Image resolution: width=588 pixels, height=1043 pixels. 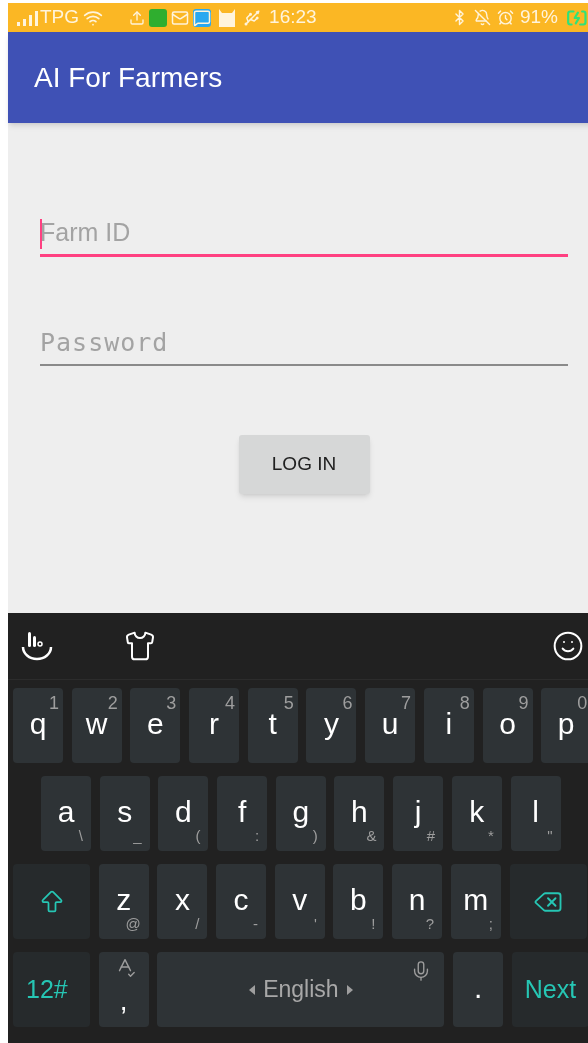 I want to click on keyboard-key: x /, so click(x=182, y=901).